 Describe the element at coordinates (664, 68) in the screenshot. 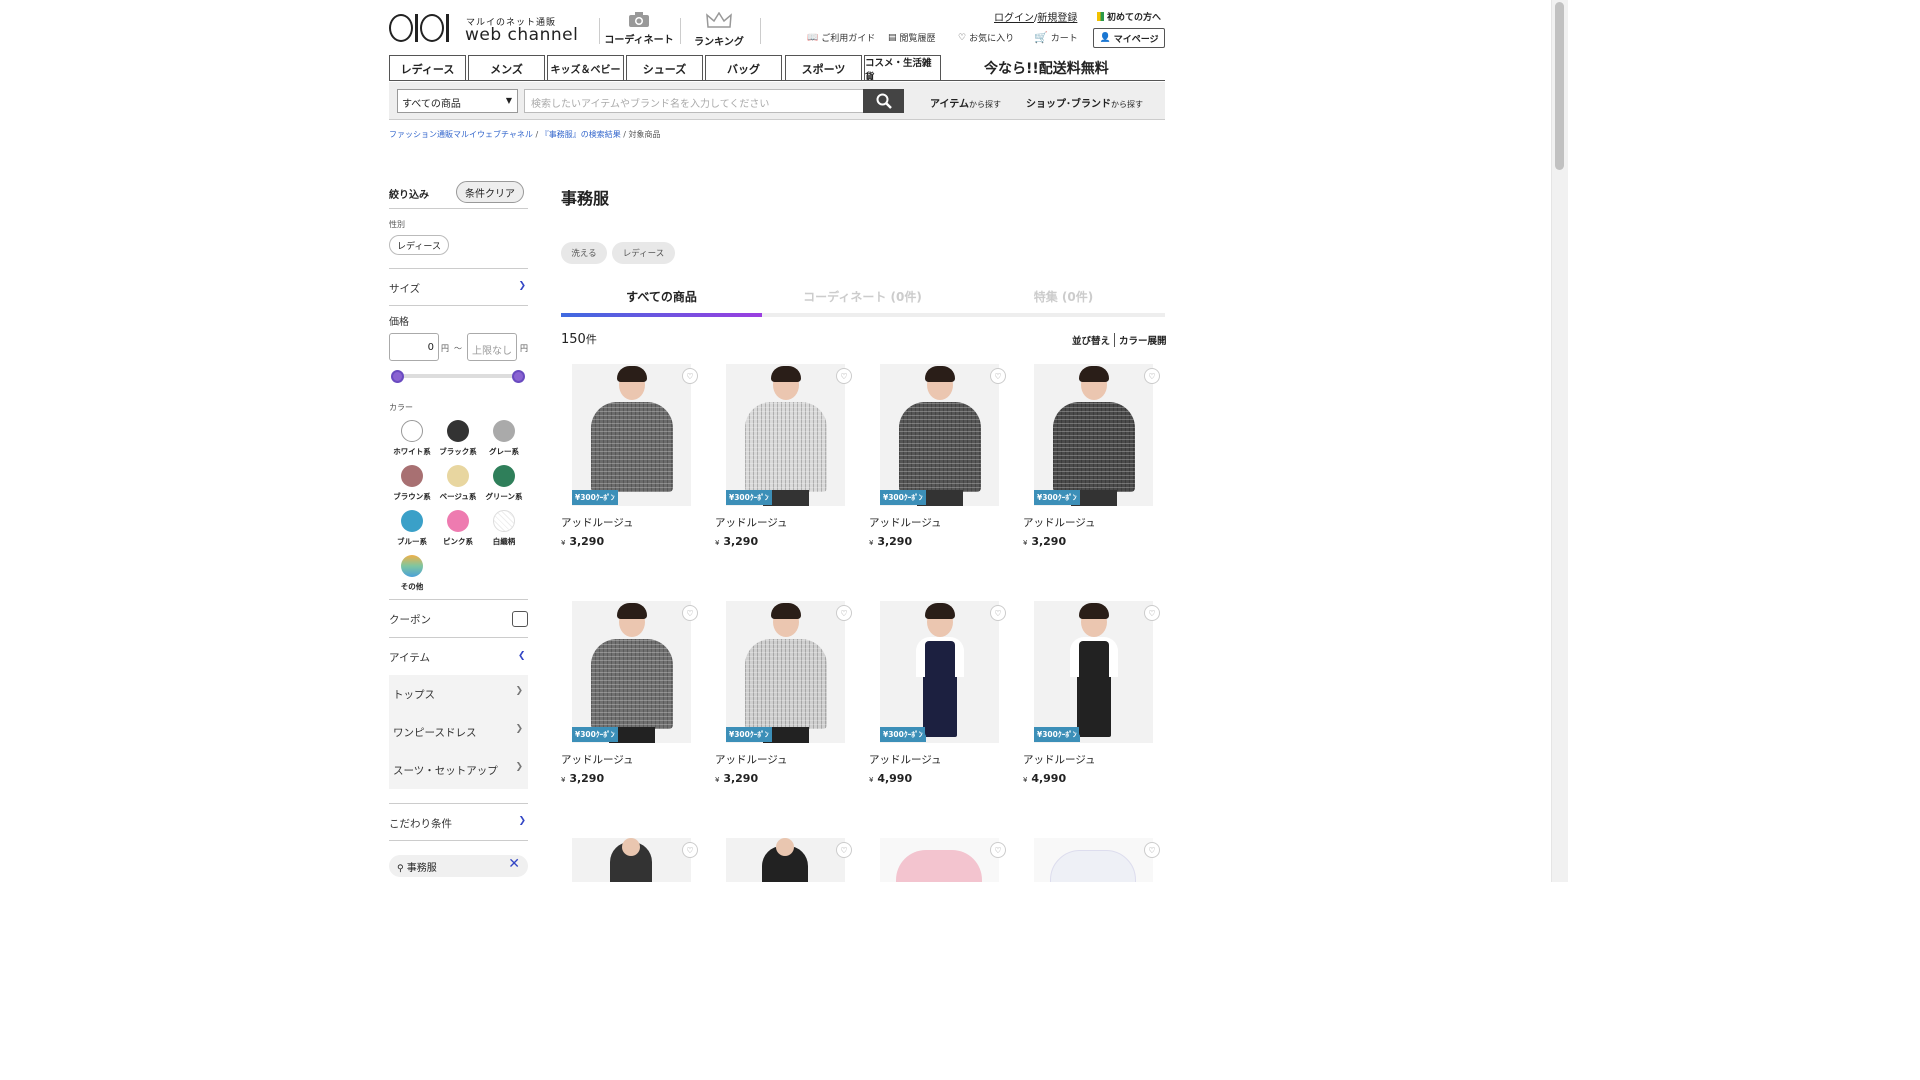

I see `category-tab-shoes: シューズ` at that location.